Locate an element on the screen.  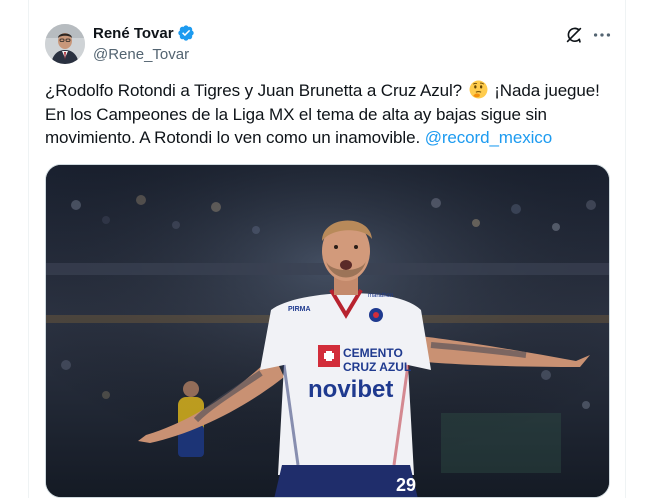
thinking-face-icon is located at coordinates (478, 89).